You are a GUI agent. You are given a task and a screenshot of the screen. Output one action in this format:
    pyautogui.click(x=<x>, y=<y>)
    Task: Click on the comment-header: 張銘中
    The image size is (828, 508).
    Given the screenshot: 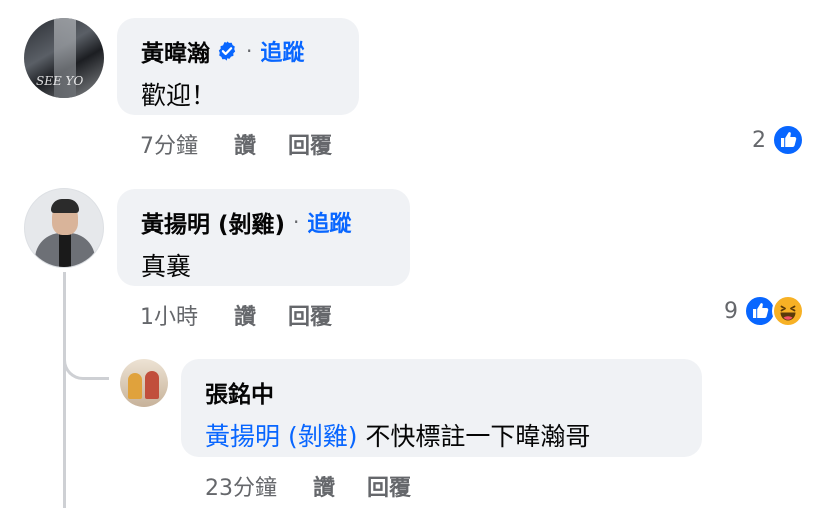 What is the action you would take?
    pyautogui.click(x=239, y=392)
    